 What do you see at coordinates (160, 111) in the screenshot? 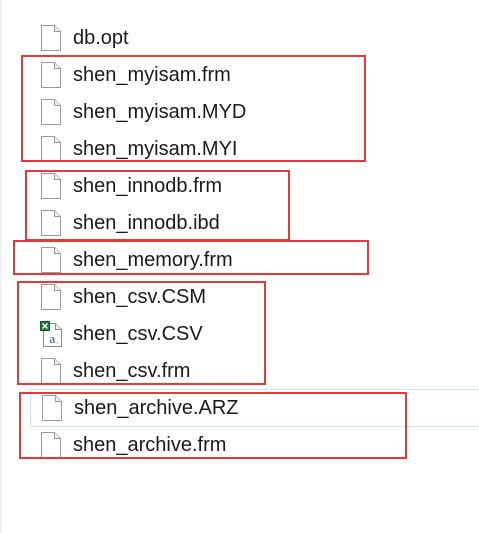
I see `file-name: shen_myisam.MYD` at bounding box center [160, 111].